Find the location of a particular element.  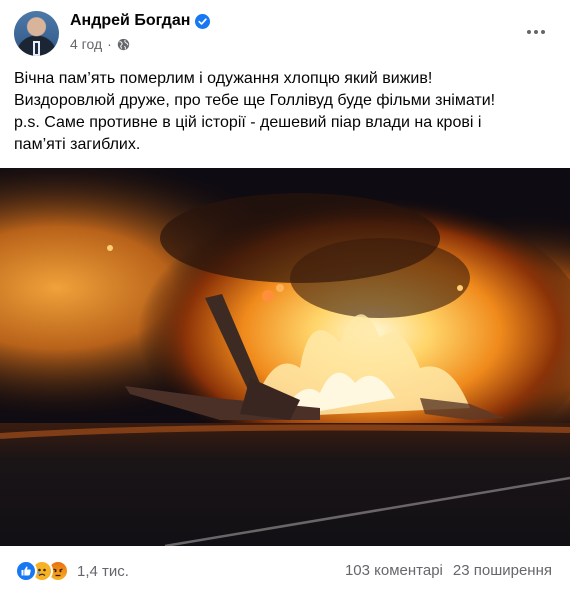

post-timestamp: 4 год is located at coordinates (86, 44).